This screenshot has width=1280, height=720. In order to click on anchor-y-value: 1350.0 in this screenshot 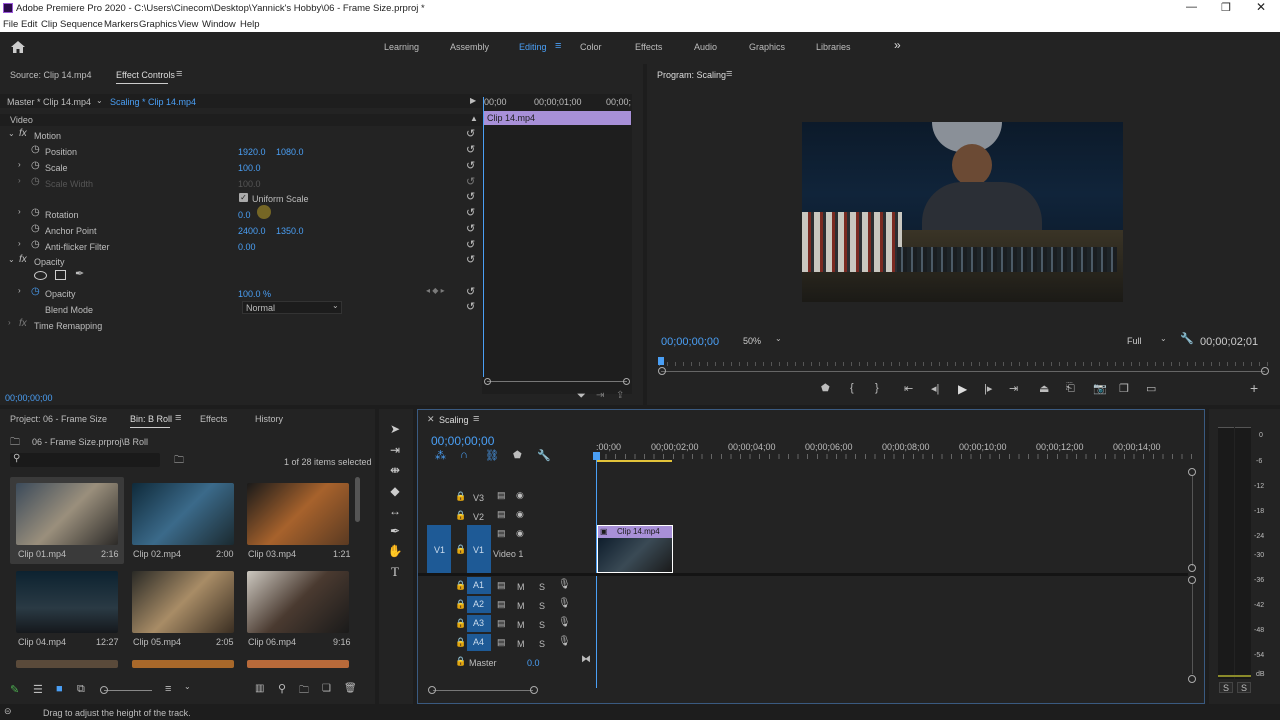, I will do `click(290, 231)`.